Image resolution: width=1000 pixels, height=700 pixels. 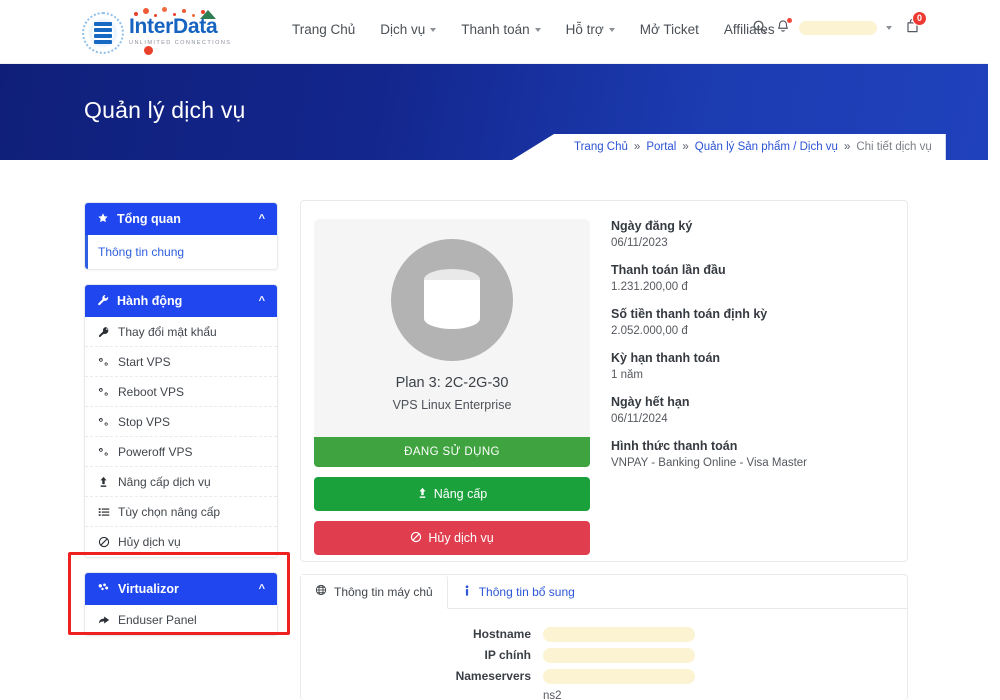 I want to click on sidebar-item-start-vps: Start VPS, so click(x=181, y=362).